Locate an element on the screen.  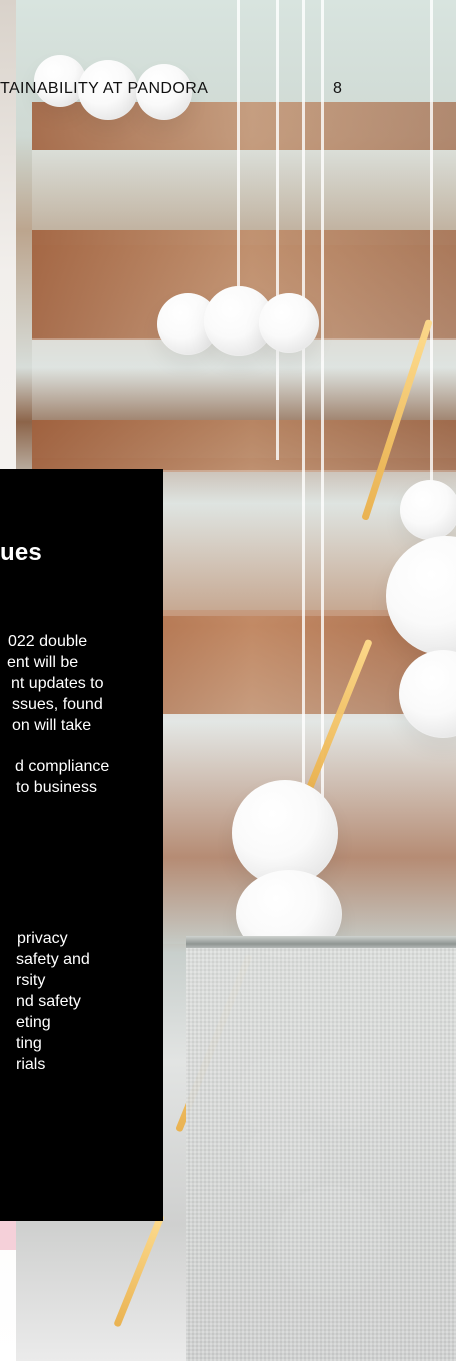
panel-paragraph-3-line-1: privacy is located at coordinates (42, 938).